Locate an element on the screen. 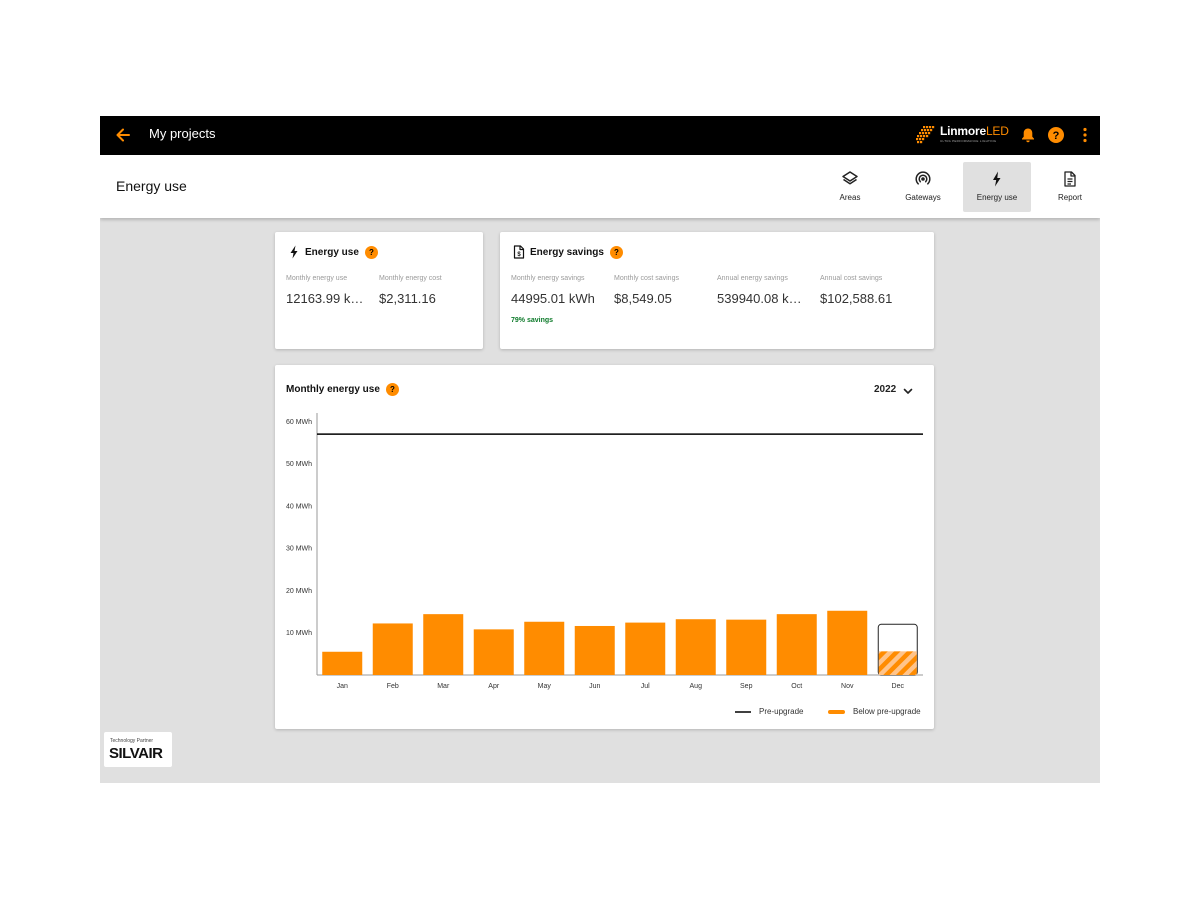 This screenshot has width=1200, height=900. year-value: 2022 is located at coordinates (885, 389).